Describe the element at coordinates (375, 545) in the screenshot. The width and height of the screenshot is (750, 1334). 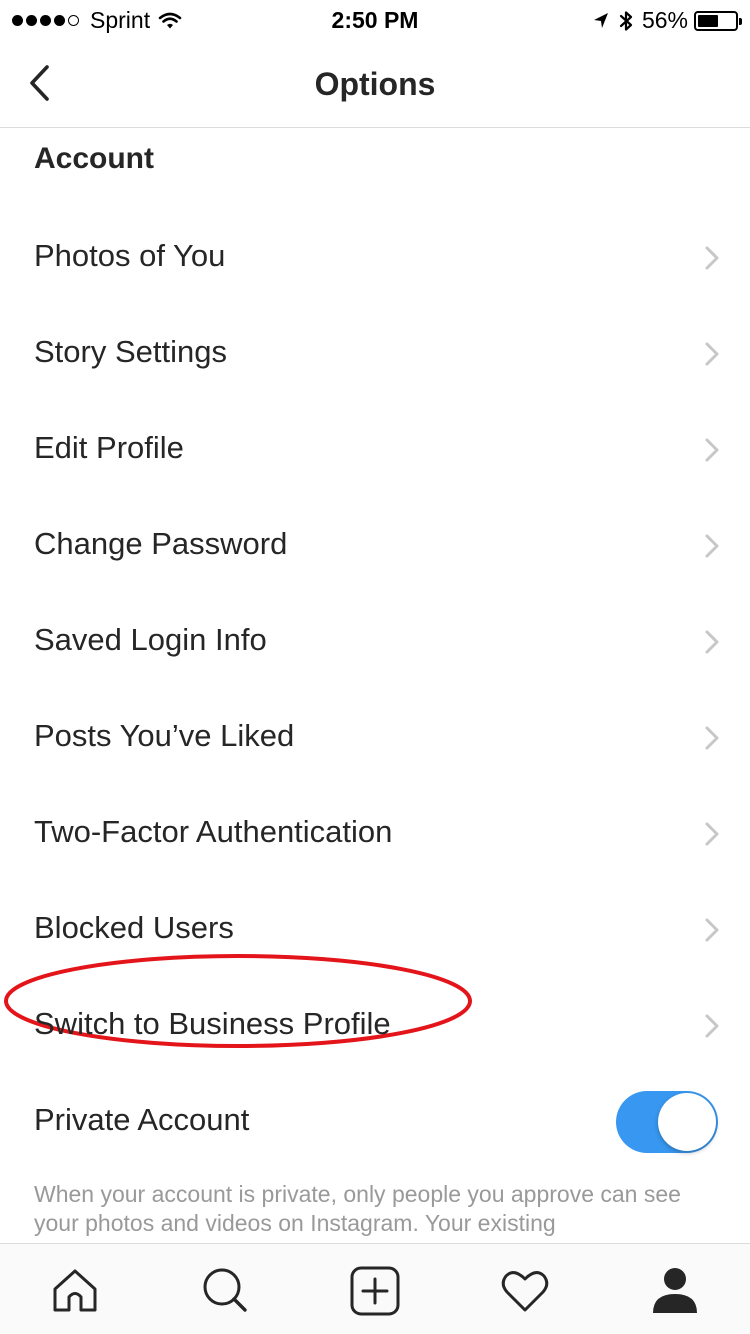
I see `menu-item-change-password: Change Password` at that location.